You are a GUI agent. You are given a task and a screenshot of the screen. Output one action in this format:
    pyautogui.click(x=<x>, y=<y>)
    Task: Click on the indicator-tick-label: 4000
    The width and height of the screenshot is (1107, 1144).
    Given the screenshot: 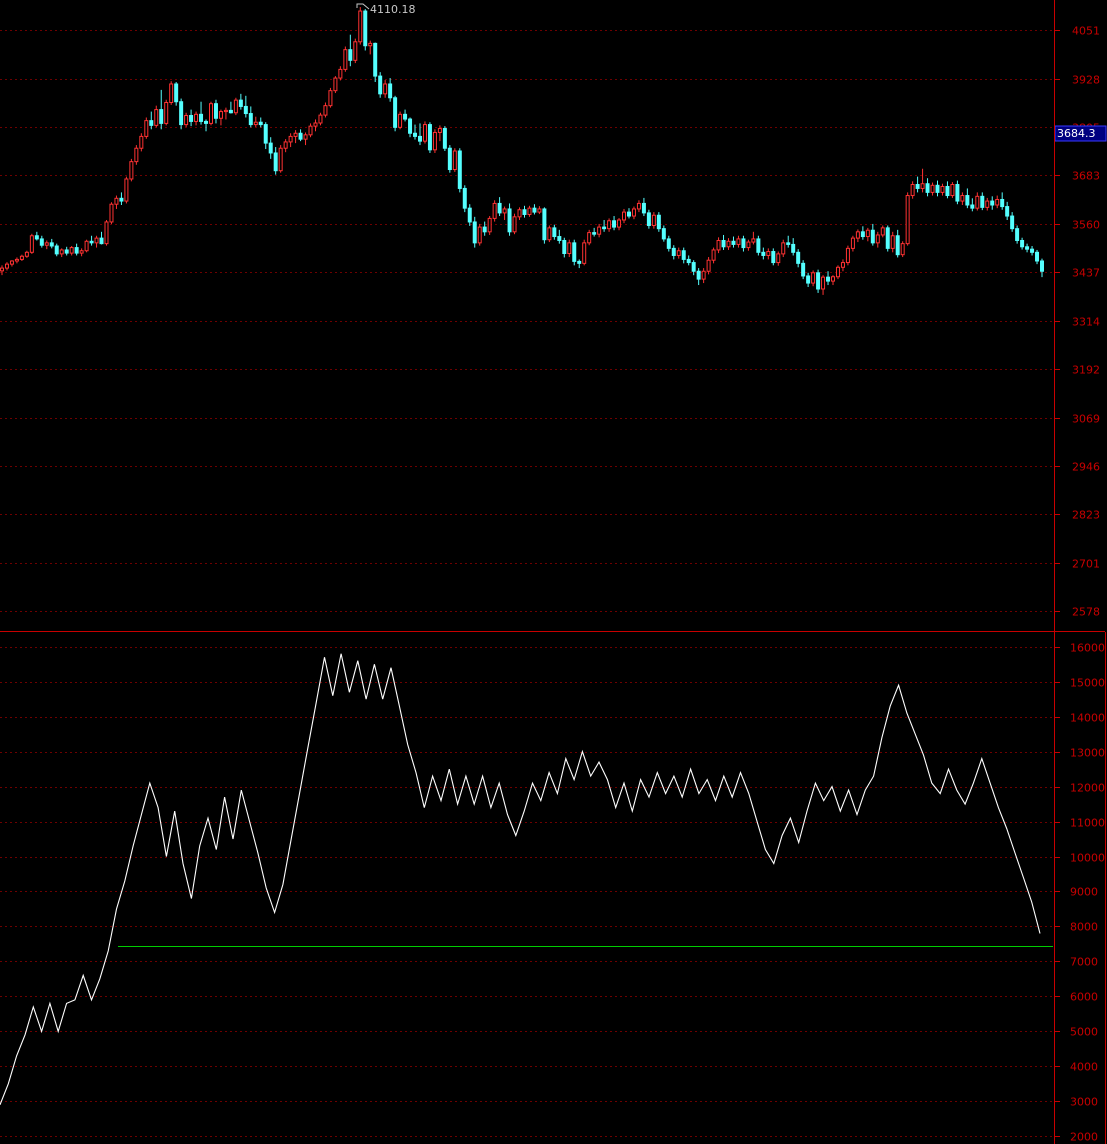 What is the action you would take?
    pyautogui.click(x=1084, y=1067)
    